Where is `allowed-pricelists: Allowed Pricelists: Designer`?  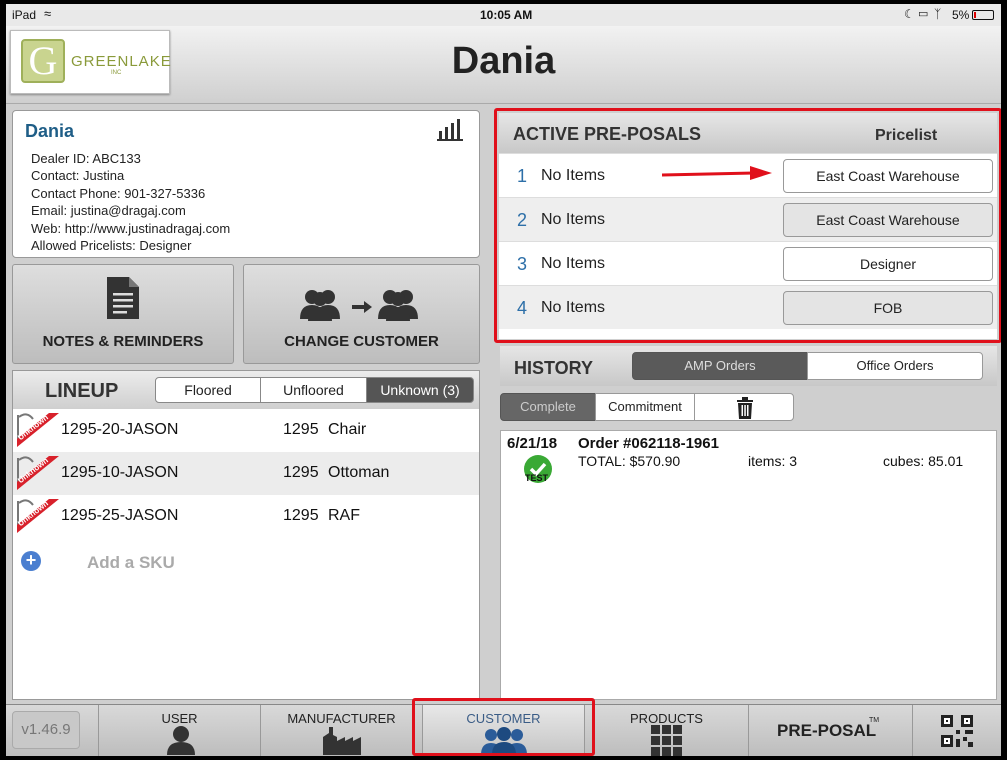
allowed-pricelists: Allowed Pricelists: Designer is located at coordinates (111, 245).